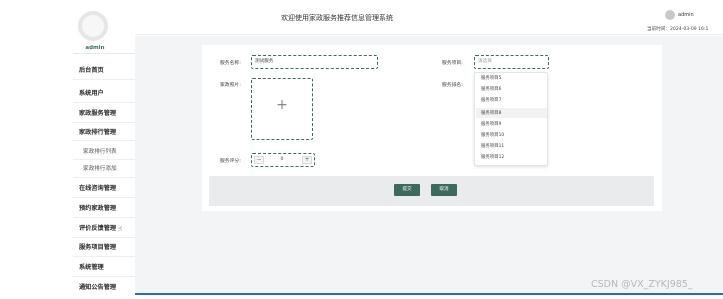  What do you see at coordinates (100, 168) in the screenshot?
I see `sidebar-subitem-ranking-add: 家政排行添加` at bounding box center [100, 168].